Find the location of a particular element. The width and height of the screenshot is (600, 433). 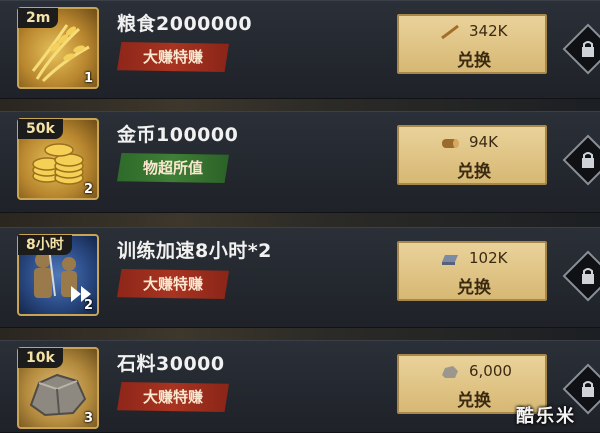

price-label: 342K is located at coordinates (488, 31).